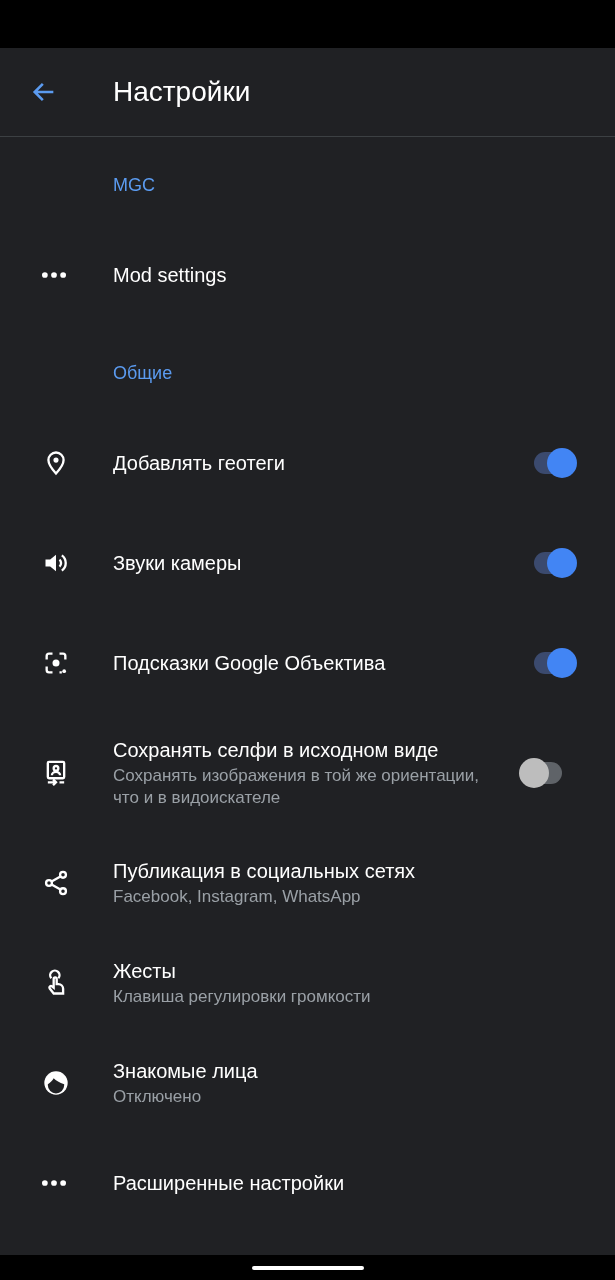 This screenshot has width=615, height=1280. What do you see at coordinates (297, 787) in the screenshot?
I see `item-summary: Сохранять изображения в той же ориентации, что и в видоискателе` at bounding box center [297, 787].